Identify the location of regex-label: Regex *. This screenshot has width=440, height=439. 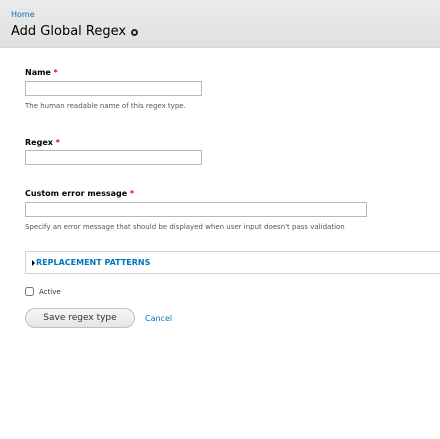
(42, 142).